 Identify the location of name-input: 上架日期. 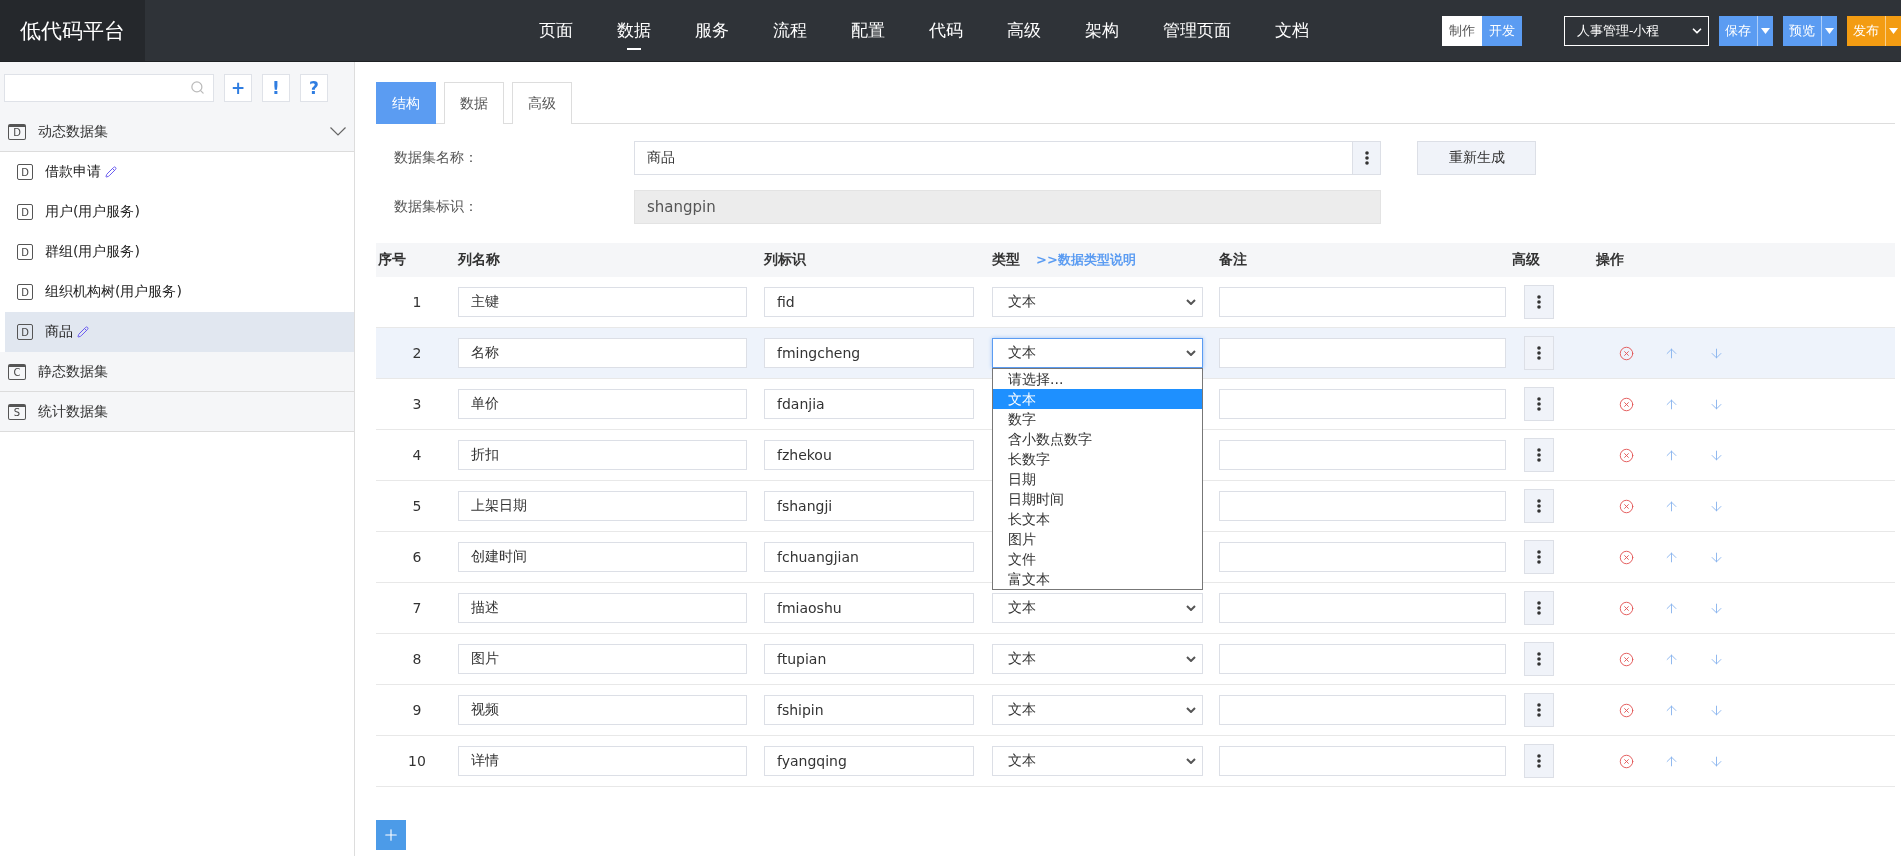
(602, 506).